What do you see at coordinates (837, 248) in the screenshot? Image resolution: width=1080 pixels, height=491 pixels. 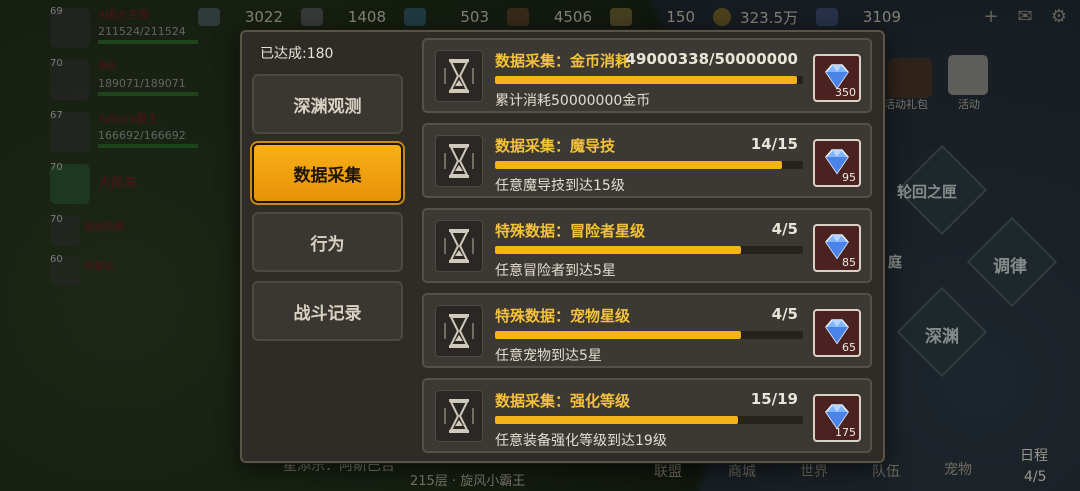 I see `reward-slot: 85` at bounding box center [837, 248].